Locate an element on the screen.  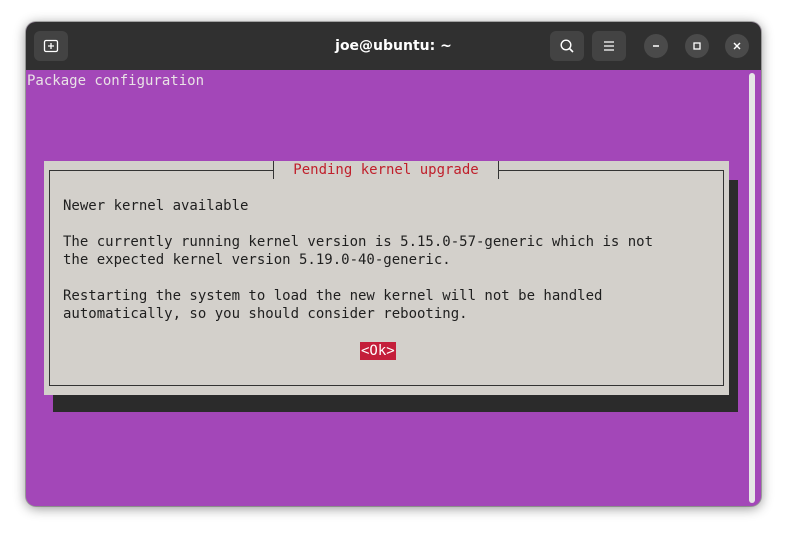
menu-button is located at coordinates (609, 46).